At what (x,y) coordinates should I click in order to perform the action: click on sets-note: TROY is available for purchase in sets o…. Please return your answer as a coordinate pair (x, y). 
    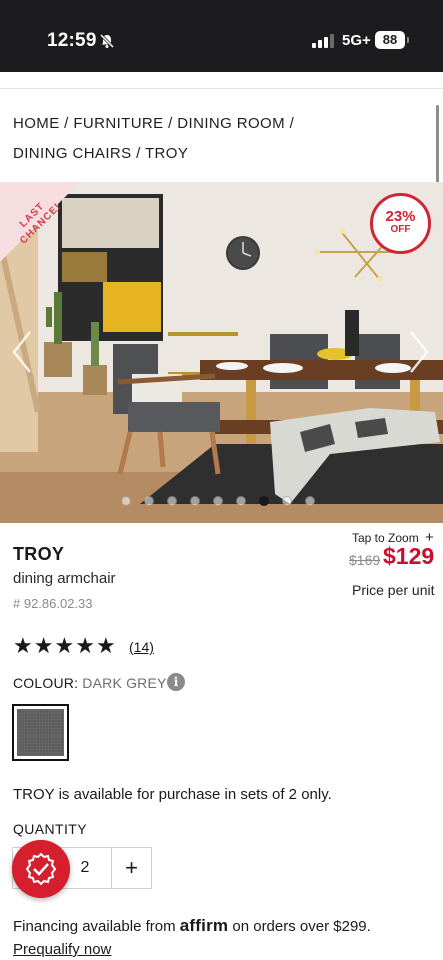
    Looking at the image, I should click on (172, 794).